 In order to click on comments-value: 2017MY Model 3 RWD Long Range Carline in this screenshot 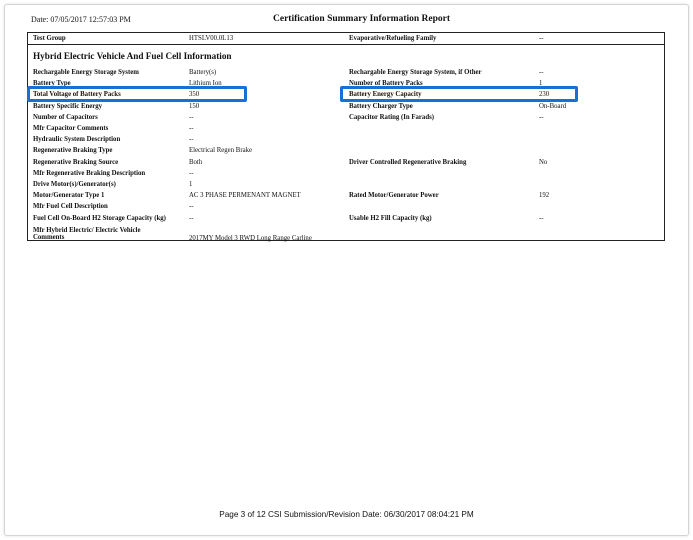, I will do `click(250, 238)`.